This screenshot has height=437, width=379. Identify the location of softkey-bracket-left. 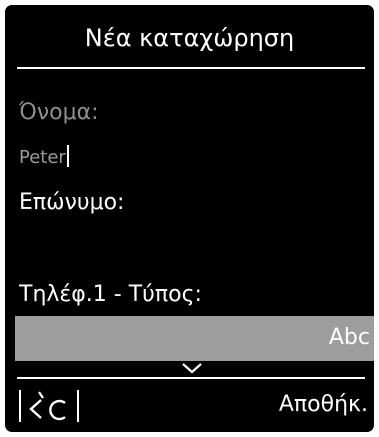
(20, 406).